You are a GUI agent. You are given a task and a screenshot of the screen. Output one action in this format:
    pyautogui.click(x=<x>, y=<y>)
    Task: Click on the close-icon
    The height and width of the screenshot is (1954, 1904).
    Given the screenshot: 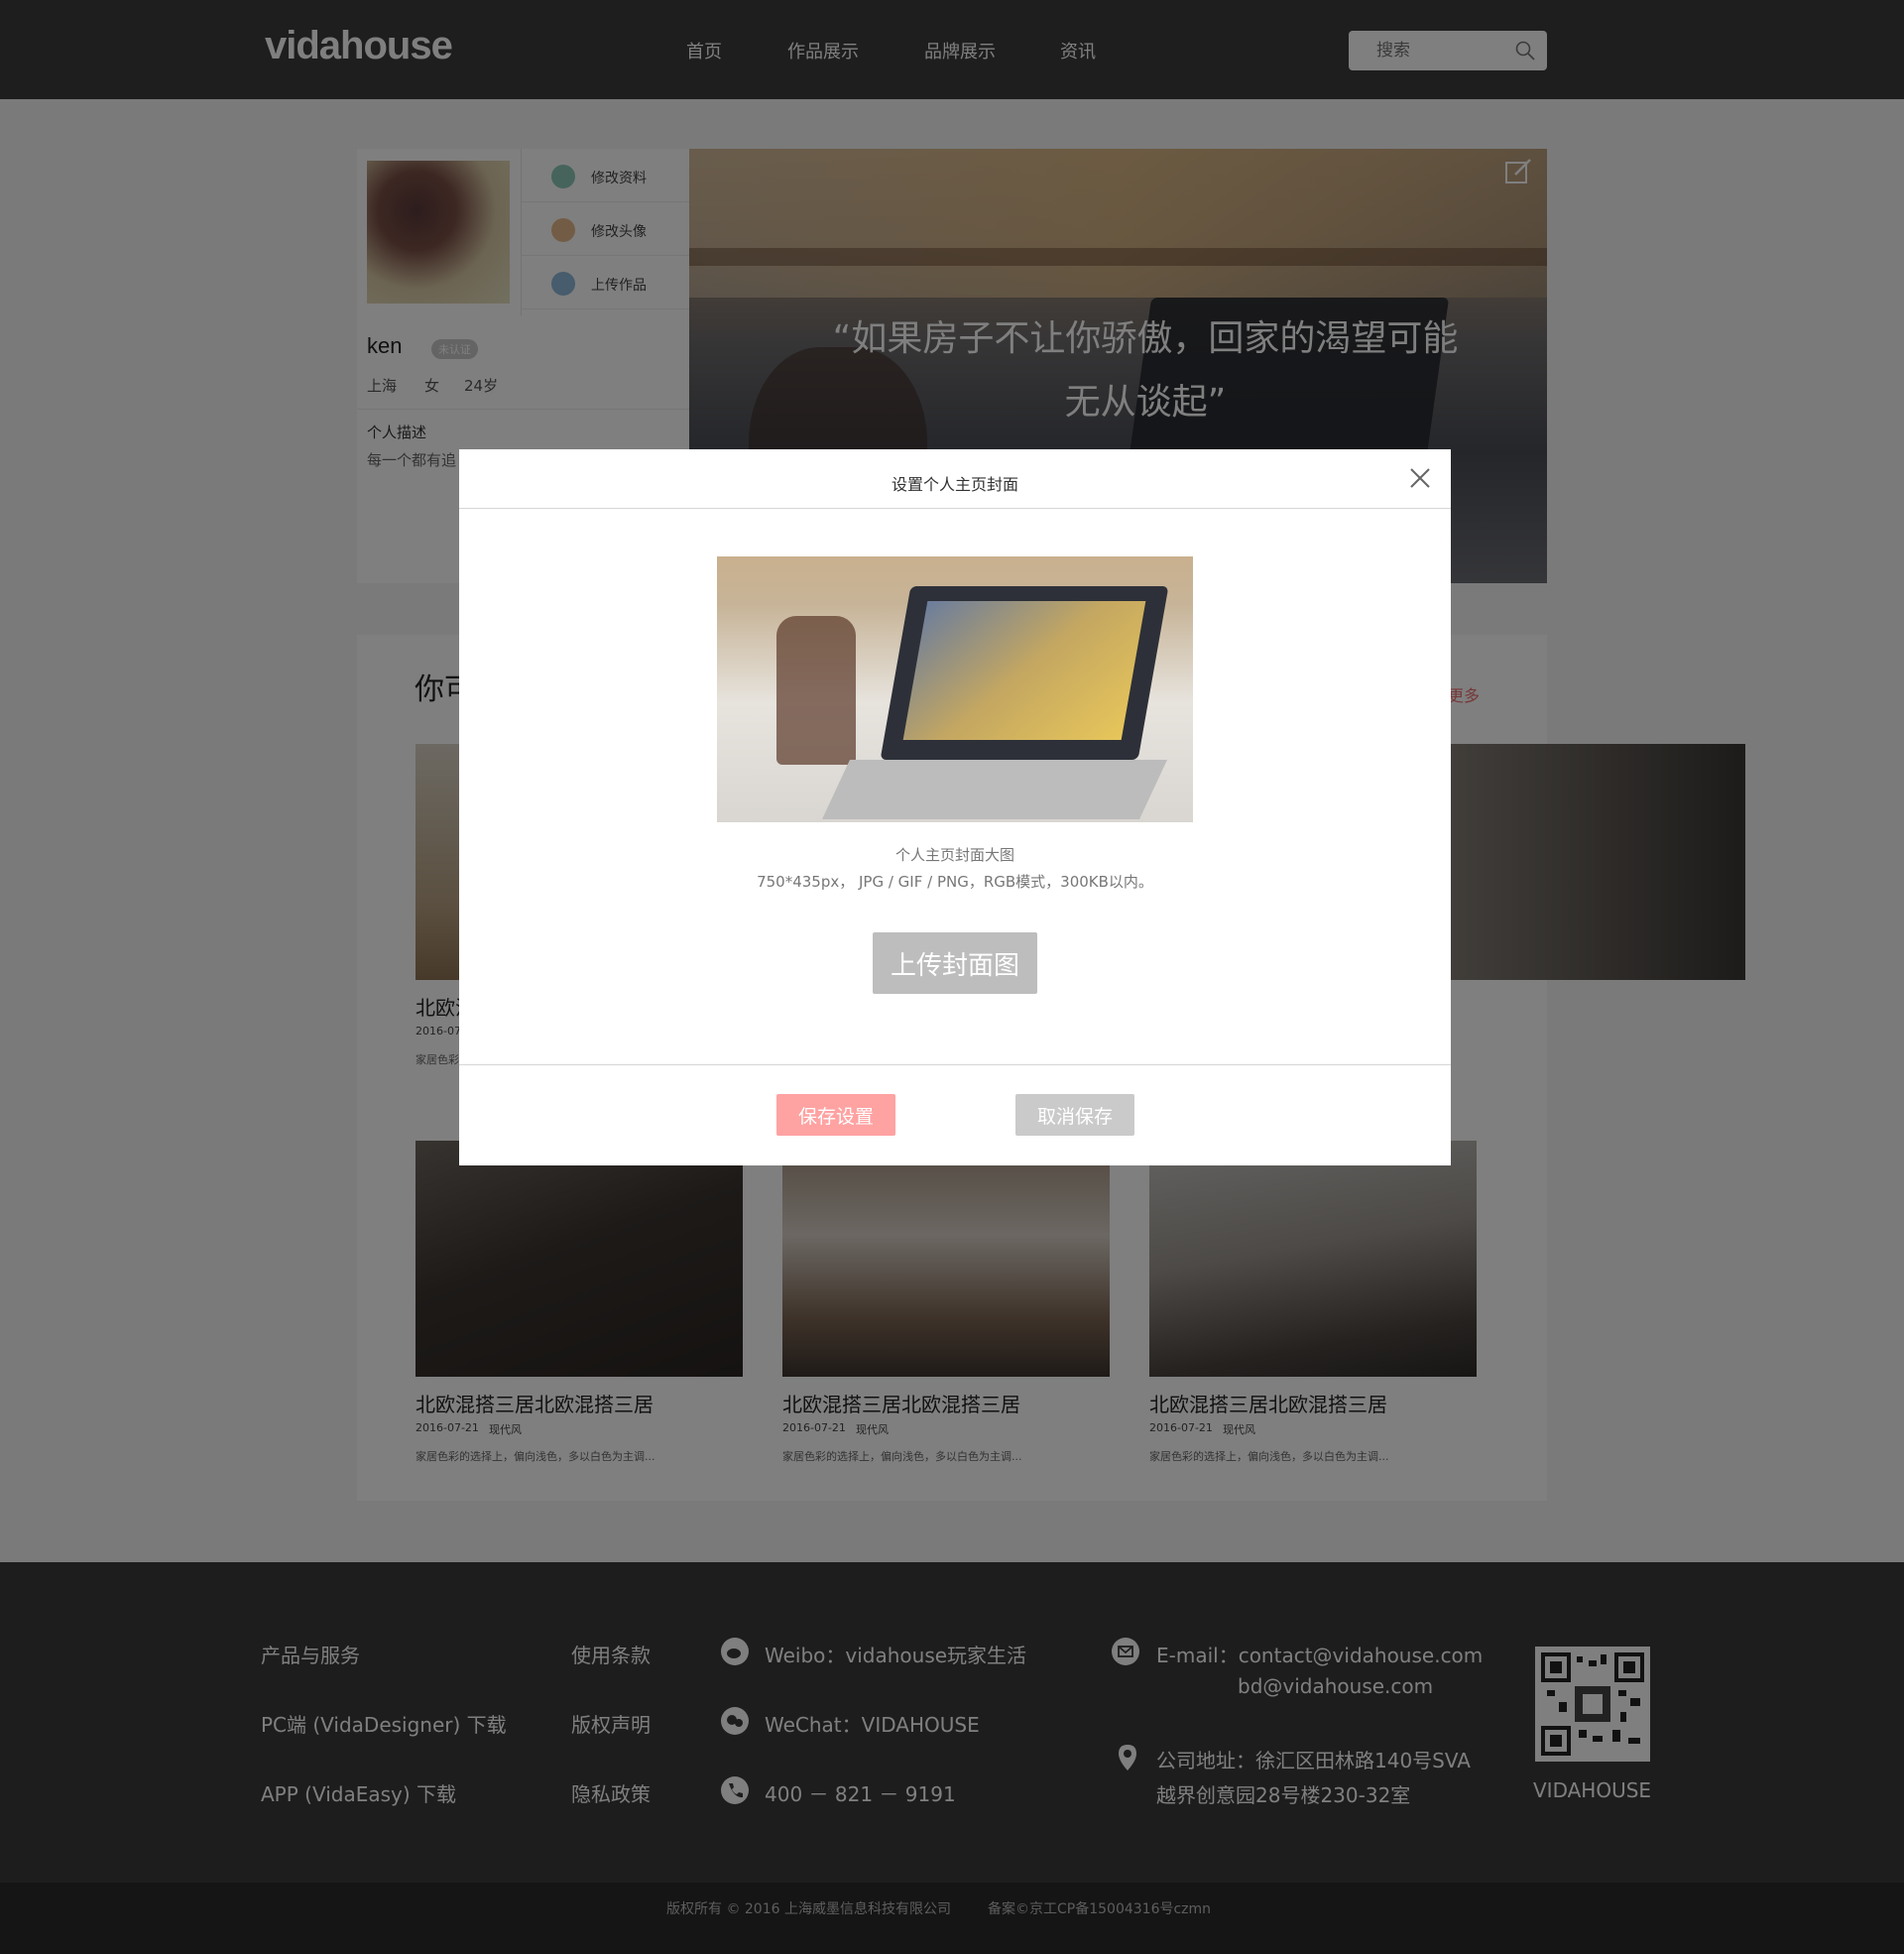 What is the action you would take?
    pyautogui.click(x=1420, y=478)
    